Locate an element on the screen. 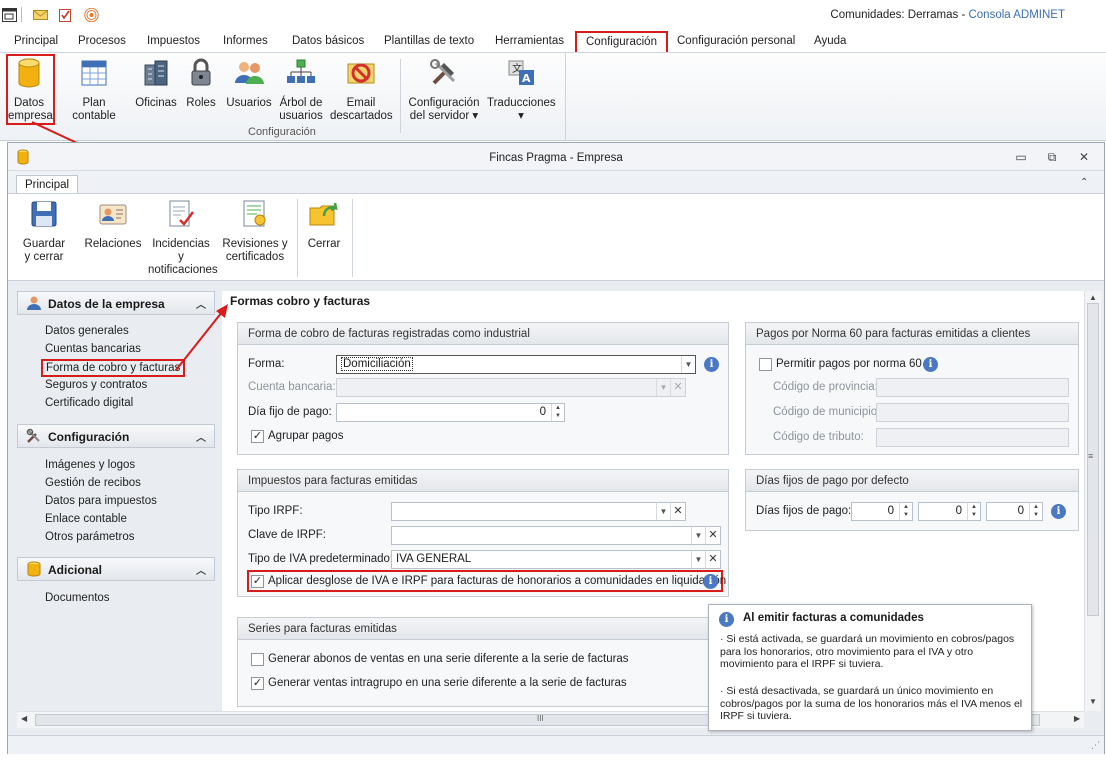 The height and width of the screenshot is (761, 1106). codigo-provincia-input is located at coordinates (972, 387).